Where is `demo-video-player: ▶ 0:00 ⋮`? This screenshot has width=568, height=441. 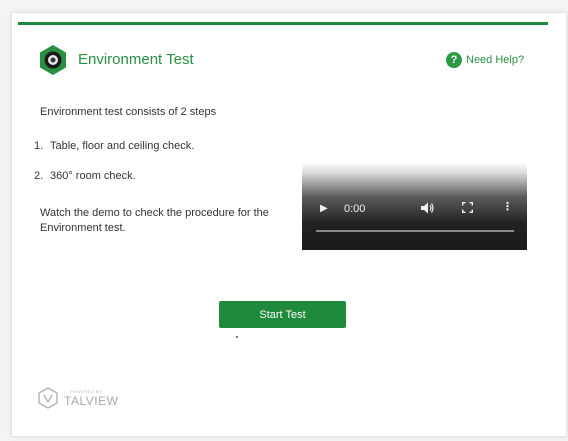 demo-video-player: ▶ 0:00 ⋮ is located at coordinates (414, 206).